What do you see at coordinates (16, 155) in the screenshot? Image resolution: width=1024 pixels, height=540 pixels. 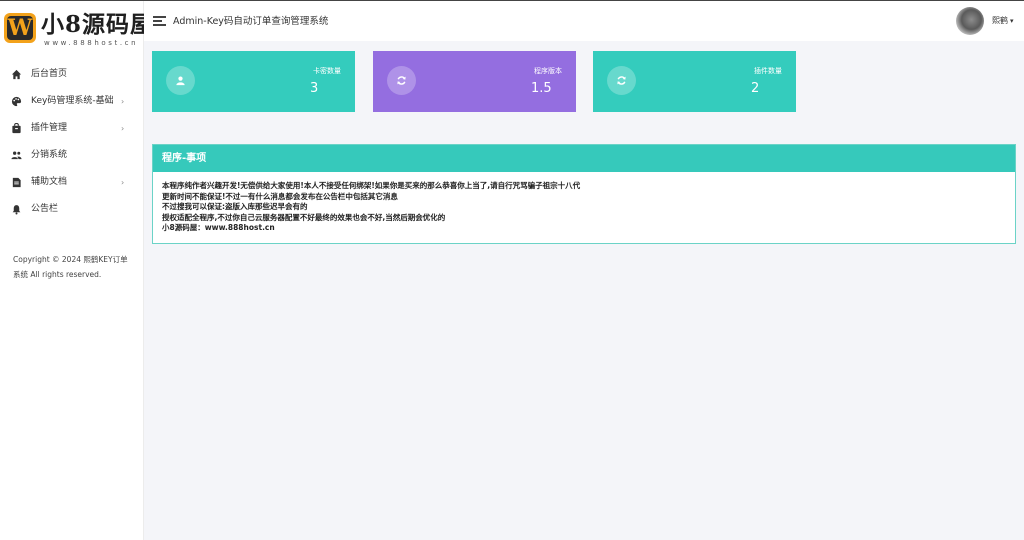 I see `users-icon` at bounding box center [16, 155].